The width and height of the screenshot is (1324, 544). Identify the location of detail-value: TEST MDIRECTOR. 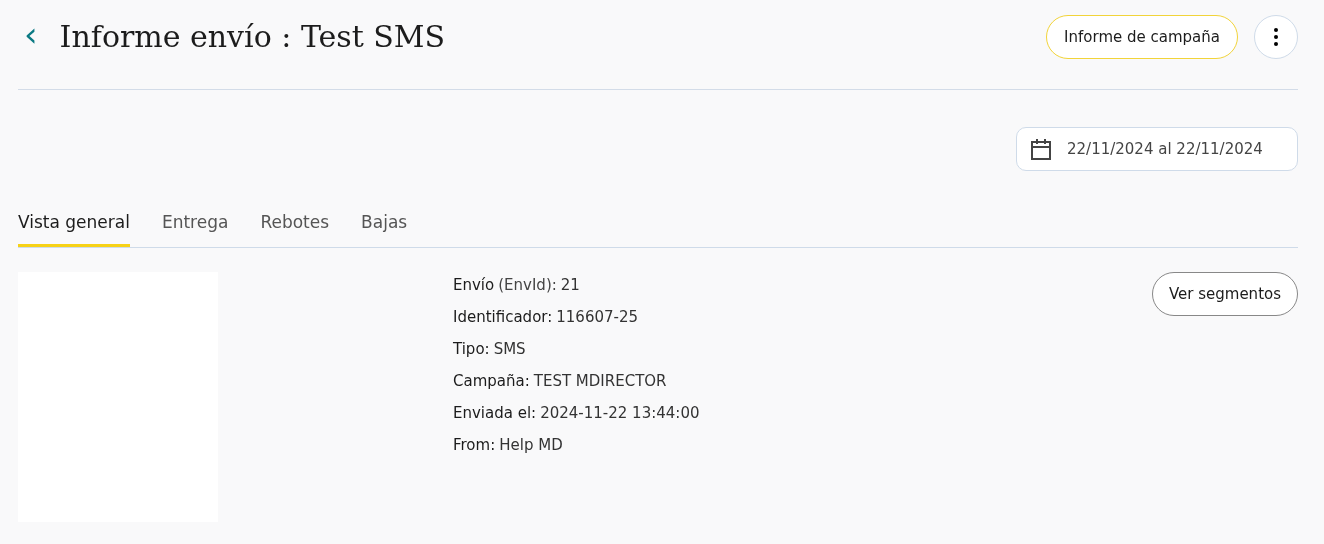
(600, 381).